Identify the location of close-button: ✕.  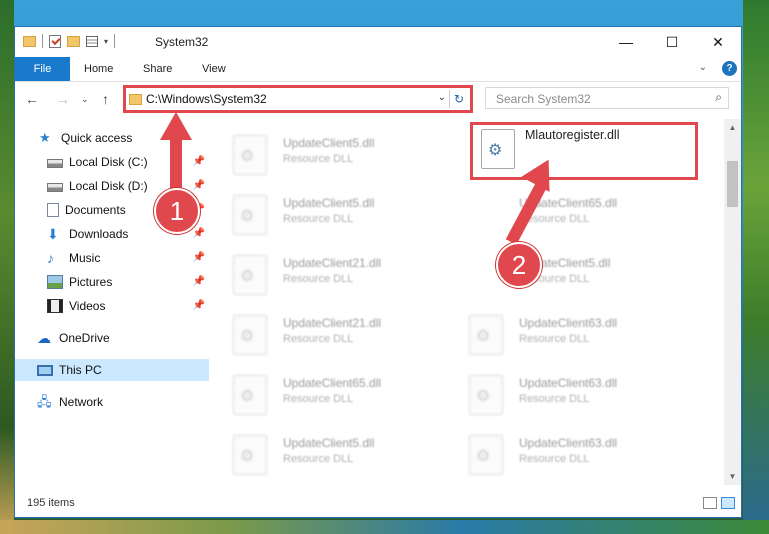
(718, 42).